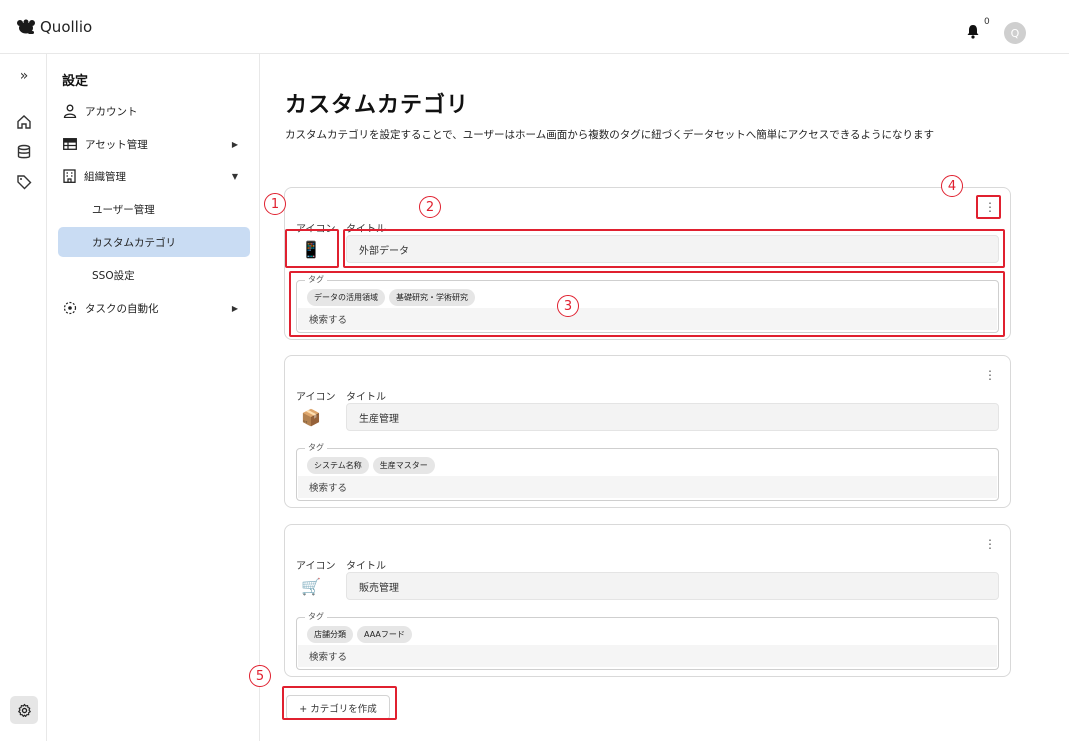 This screenshot has height=741, width=1069. What do you see at coordinates (116, 144) in the screenshot?
I see `menu-item-asset-management-label: アセット管理` at bounding box center [116, 144].